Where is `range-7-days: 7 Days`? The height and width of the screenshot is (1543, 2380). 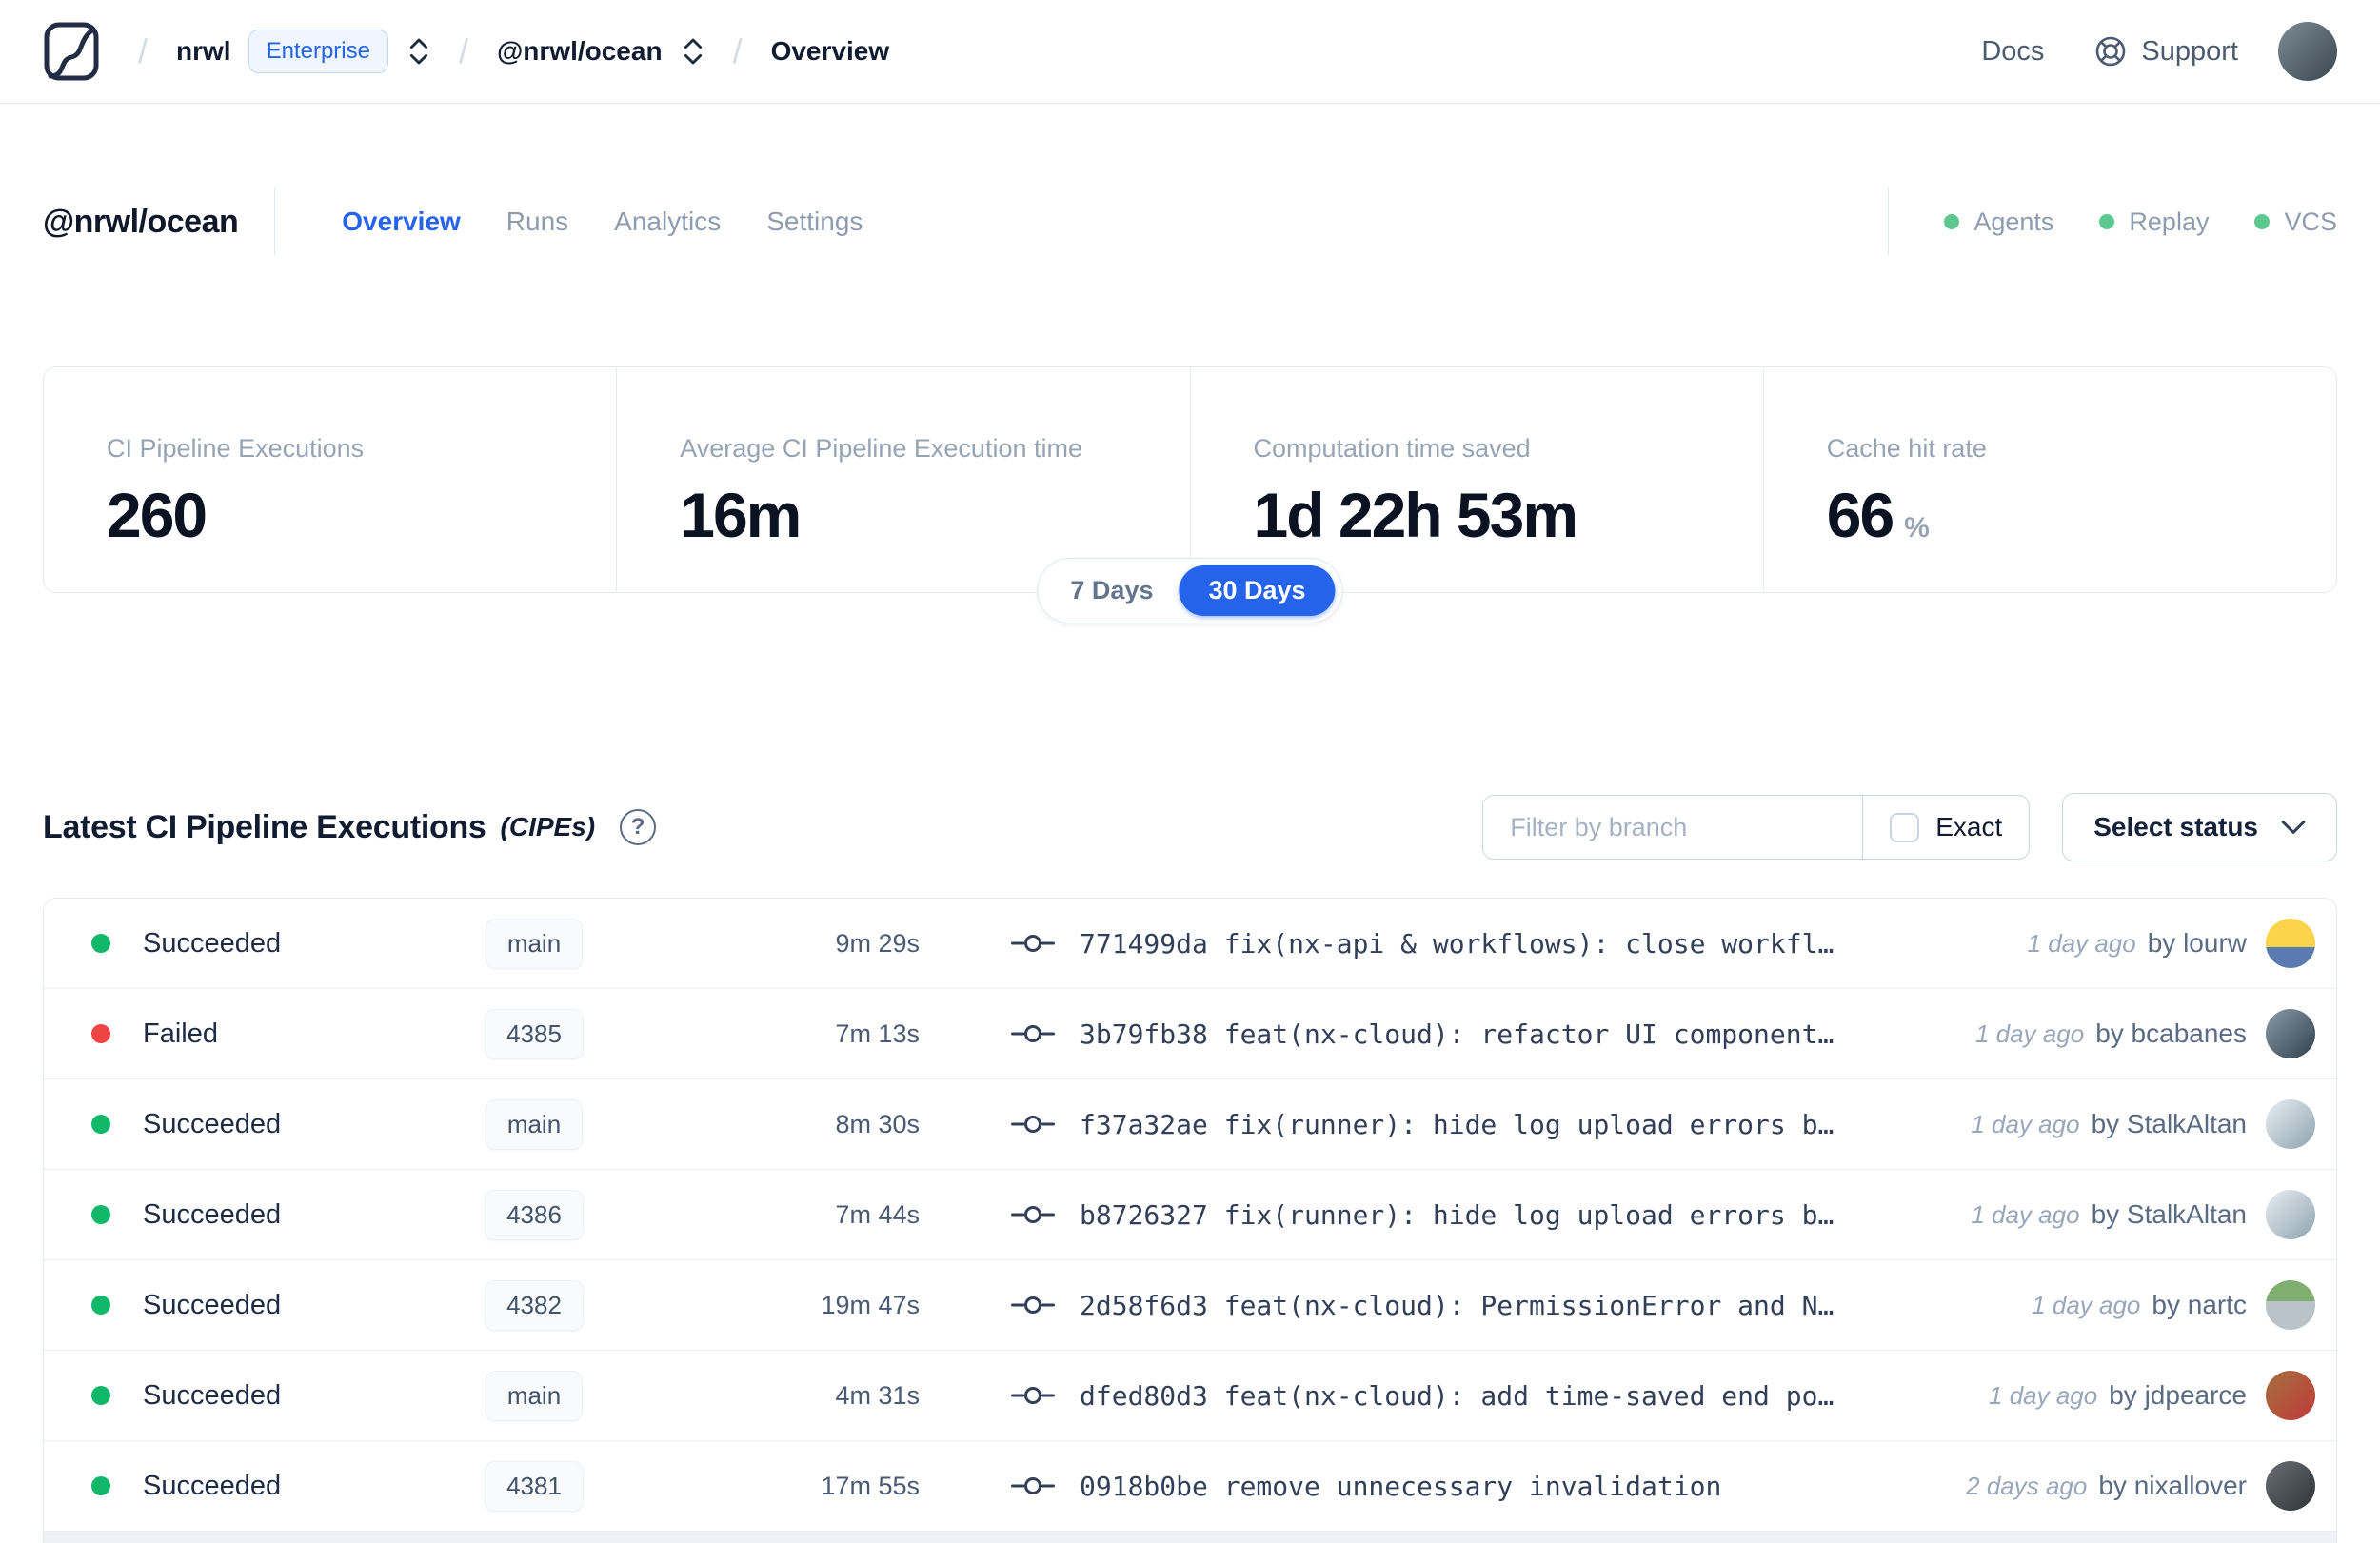 range-7-days: 7 Days is located at coordinates (1111, 590).